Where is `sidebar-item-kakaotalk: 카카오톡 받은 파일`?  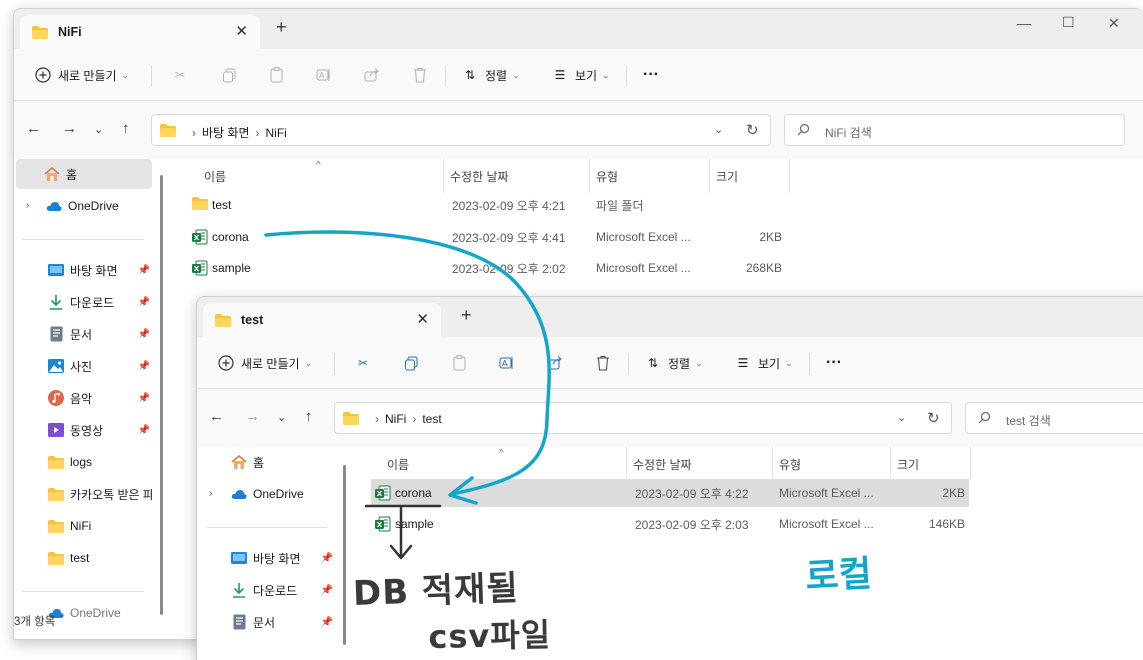 sidebar-item-kakaotalk: 카카오톡 받은 파일 is located at coordinates (84, 494).